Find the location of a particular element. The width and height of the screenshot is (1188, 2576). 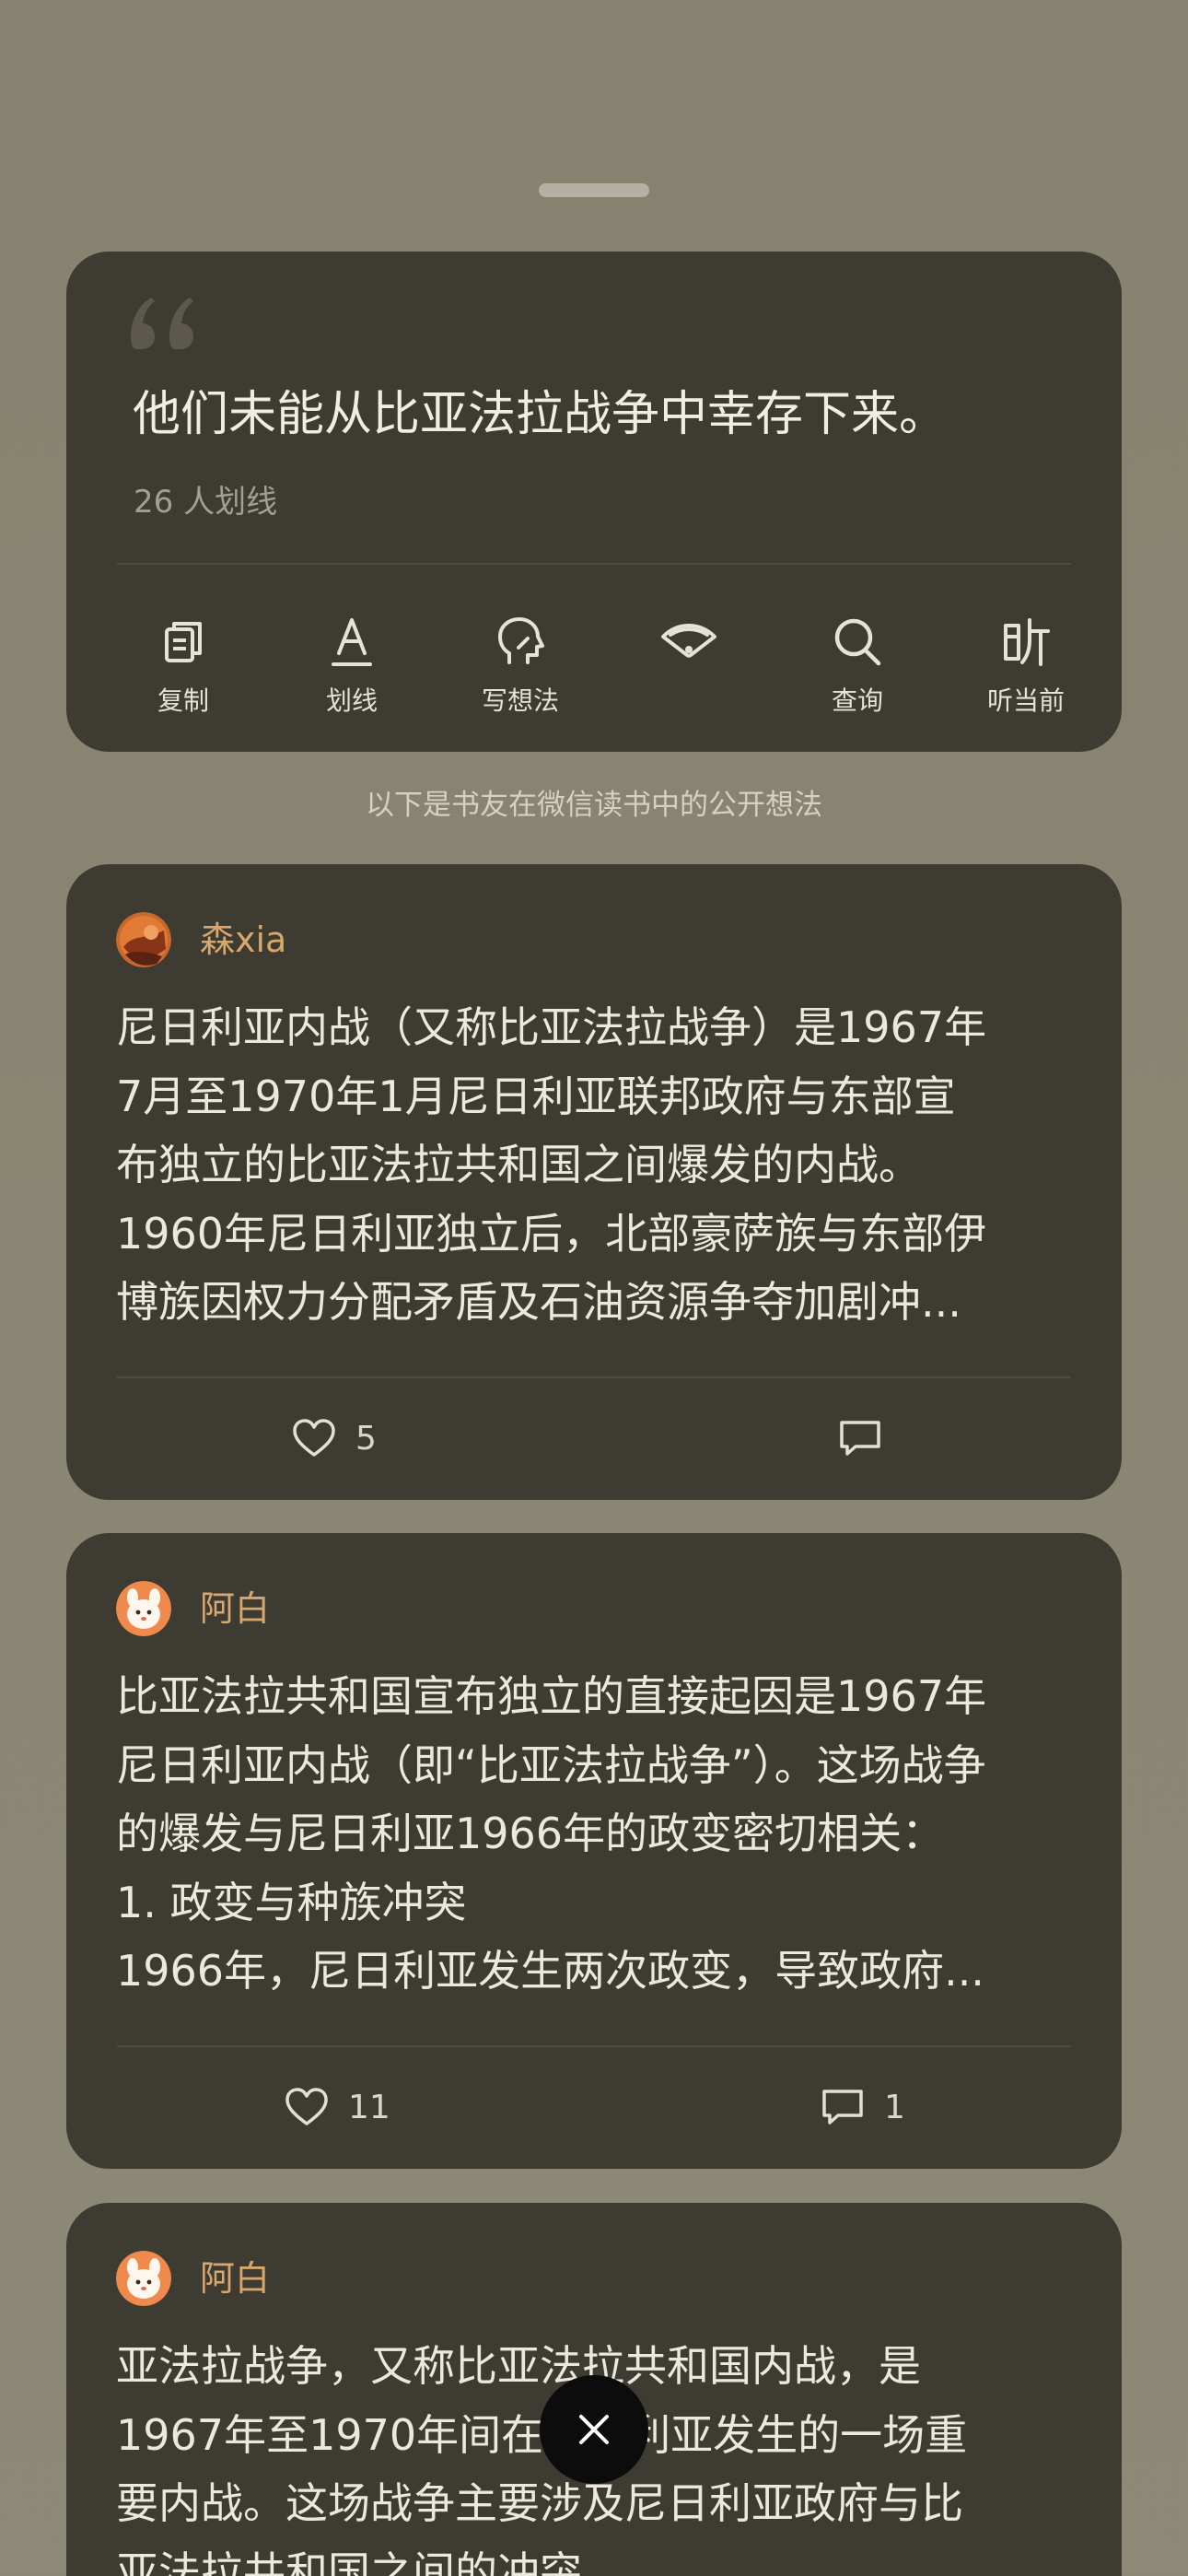

lookup-label: 查询 is located at coordinates (857, 700).